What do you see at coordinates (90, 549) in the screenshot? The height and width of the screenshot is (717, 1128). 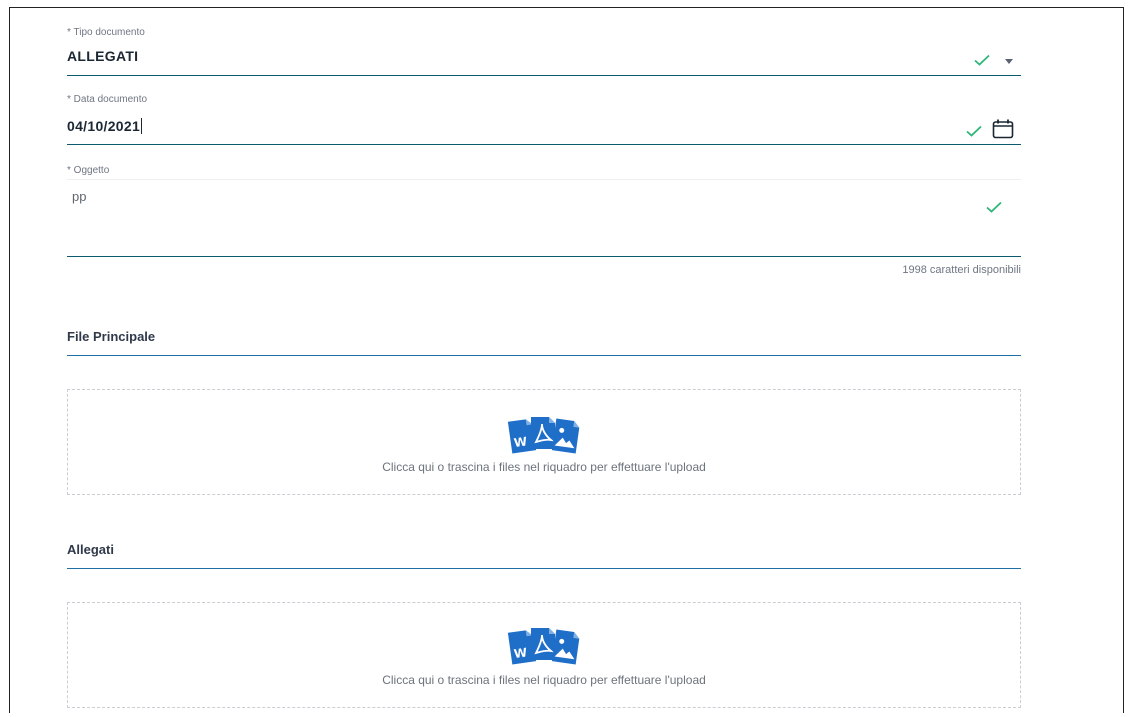 I see `allegati-title: Allegati` at bounding box center [90, 549].